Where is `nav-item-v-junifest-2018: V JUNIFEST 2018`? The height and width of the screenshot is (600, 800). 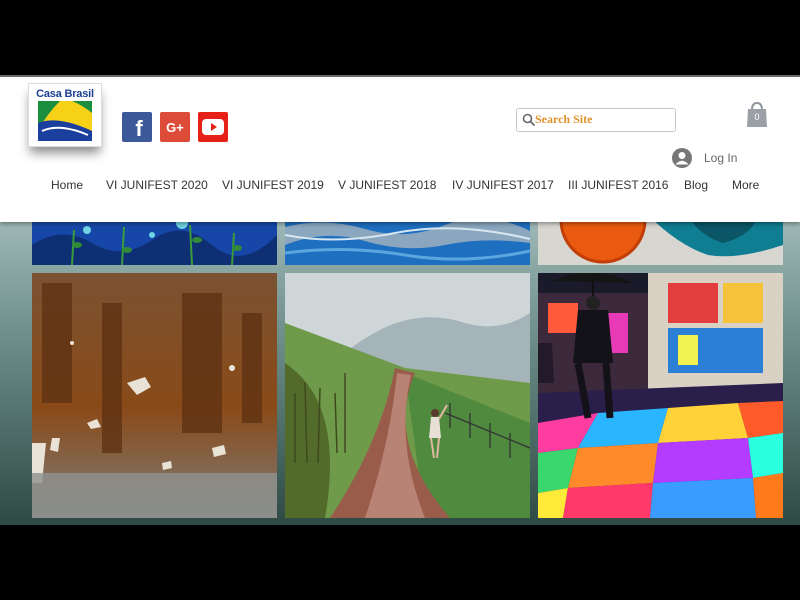 nav-item-v-junifest-2018: V JUNIFEST 2018 is located at coordinates (387, 185).